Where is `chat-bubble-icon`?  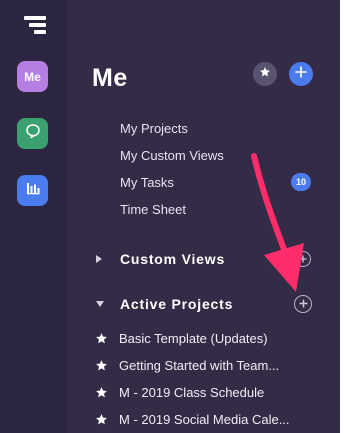
chat-bubble-icon is located at coordinates (33, 133).